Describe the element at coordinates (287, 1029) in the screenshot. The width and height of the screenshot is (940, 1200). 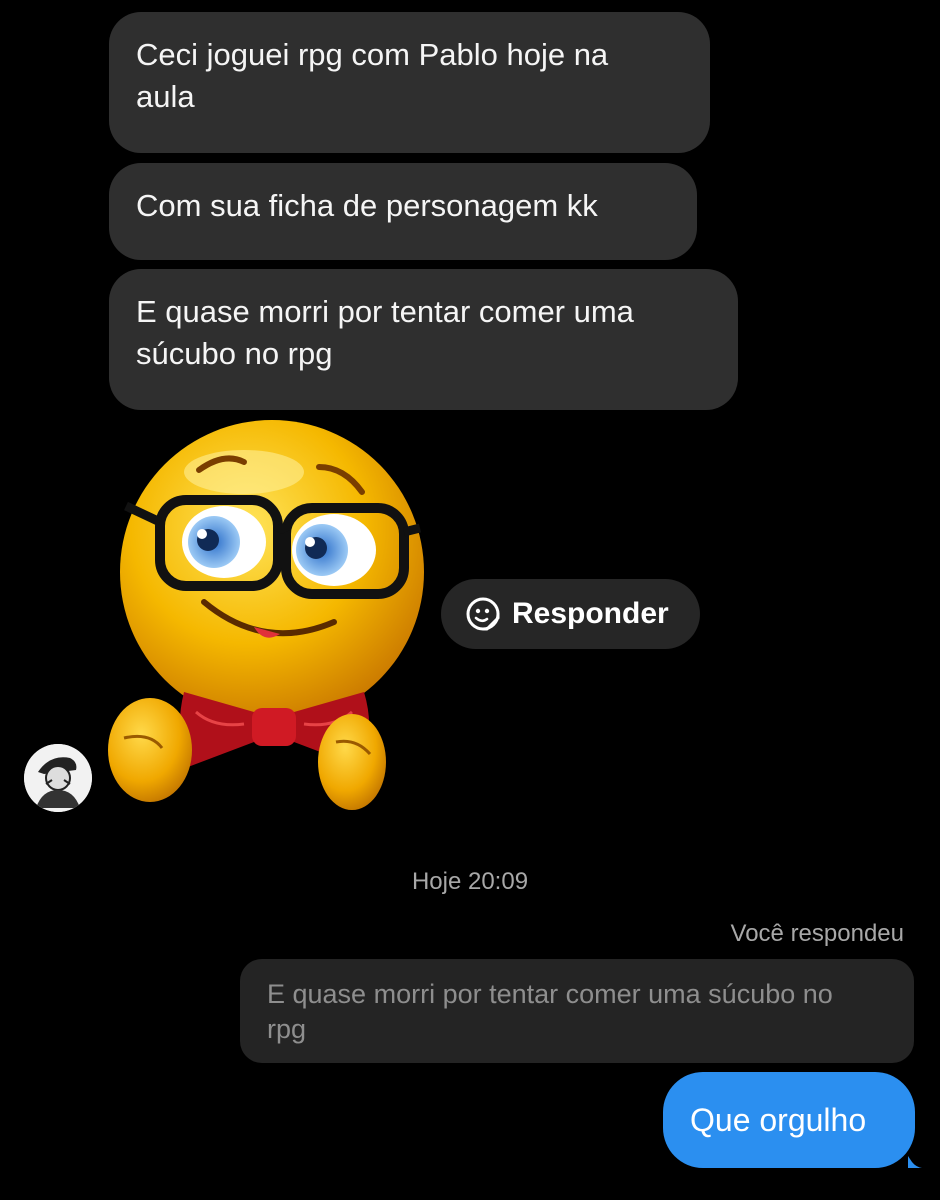
I see `quoted-text-line: rpg` at that location.